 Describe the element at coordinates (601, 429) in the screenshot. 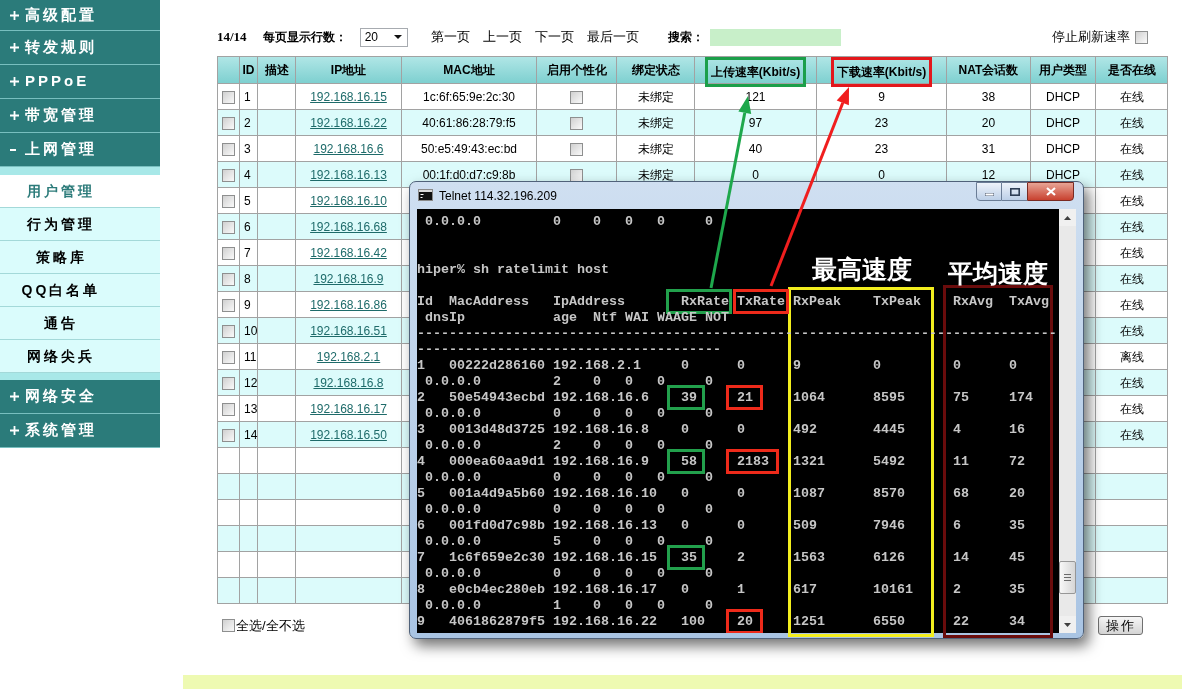

I see `terminal-value: 192.168.16.8` at that location.